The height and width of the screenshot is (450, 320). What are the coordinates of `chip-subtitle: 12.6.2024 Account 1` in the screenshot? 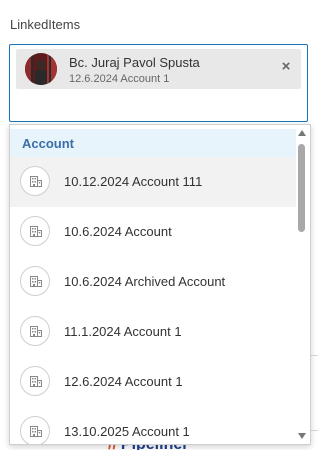 It's located at (119, 79).